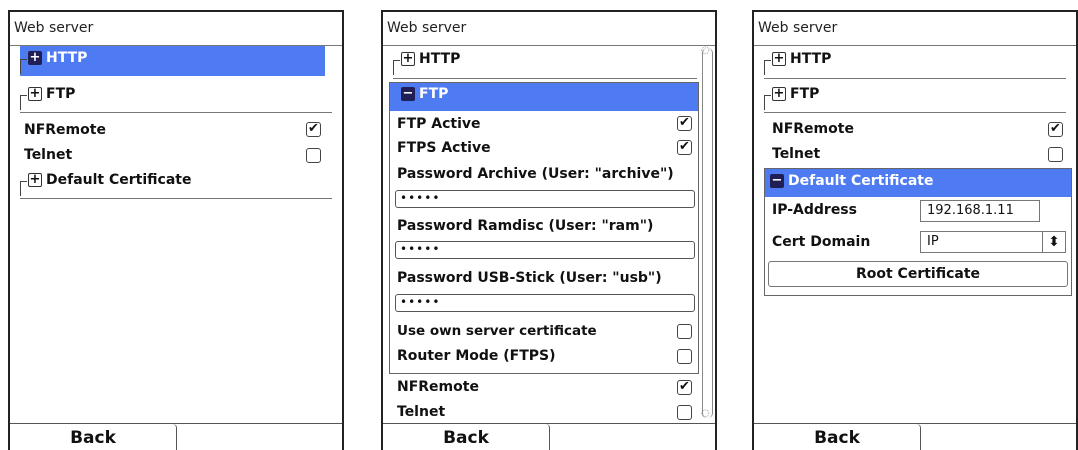 This screenshot has height=450, width=1078. I want to click on pw-ramdisc-label: Password Ramdisc (User: "ram"), so click(525, 226).